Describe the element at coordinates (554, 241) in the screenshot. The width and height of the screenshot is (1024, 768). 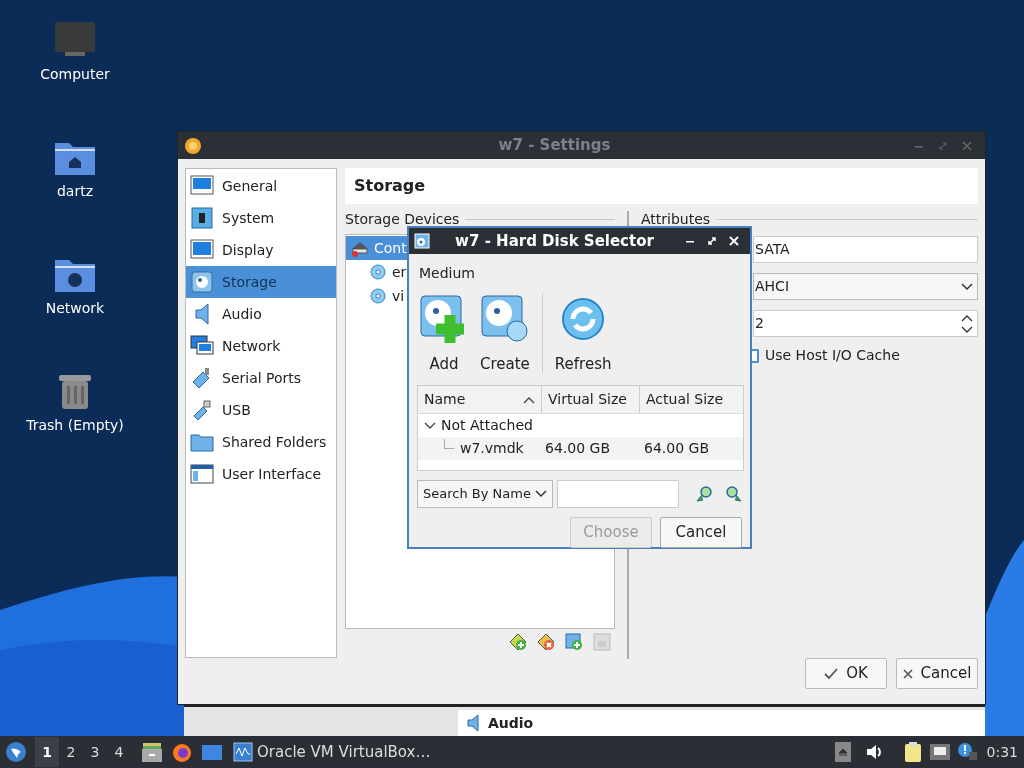
I see `window-title: w7 - Hard Disk Selector` at that location.